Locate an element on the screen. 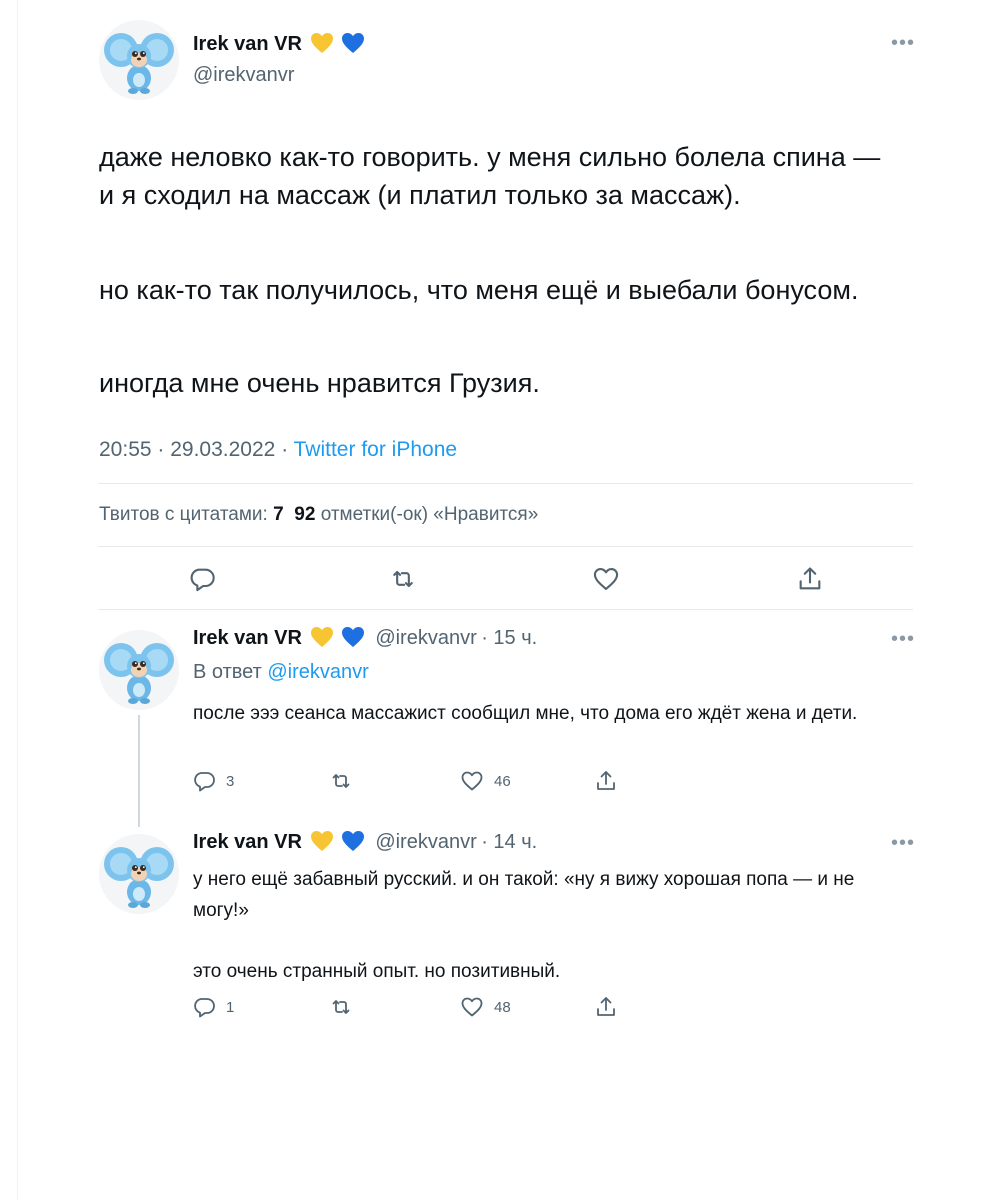  like-count: 46 is located at coordinates (502, 781).